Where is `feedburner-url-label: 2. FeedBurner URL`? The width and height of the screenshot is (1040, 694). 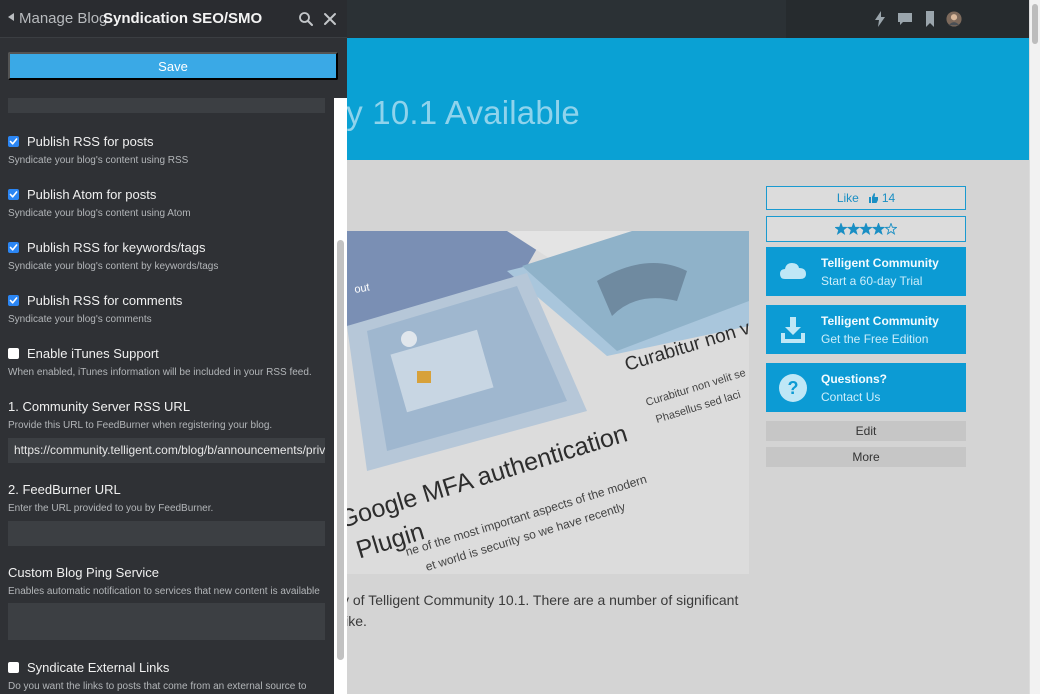
feedburner-url-label: 2. FeedBurner URL is located at coordinates (64, 489).